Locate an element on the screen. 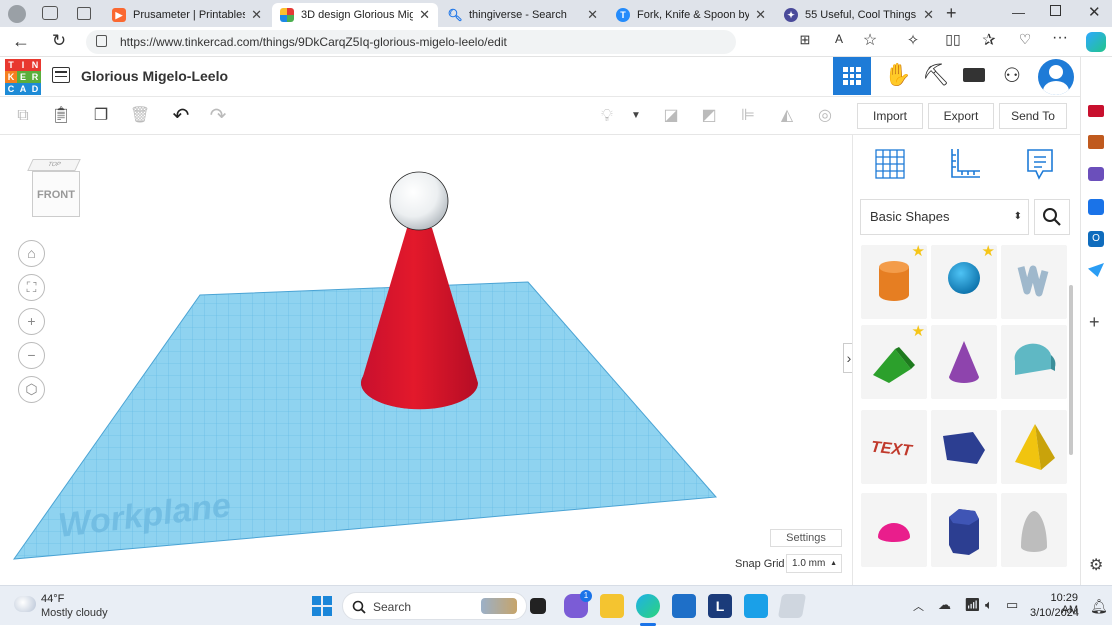 The width and height of the screenshot is (1112, 626). toolbox-icon is located at coordinates (1096, 142).